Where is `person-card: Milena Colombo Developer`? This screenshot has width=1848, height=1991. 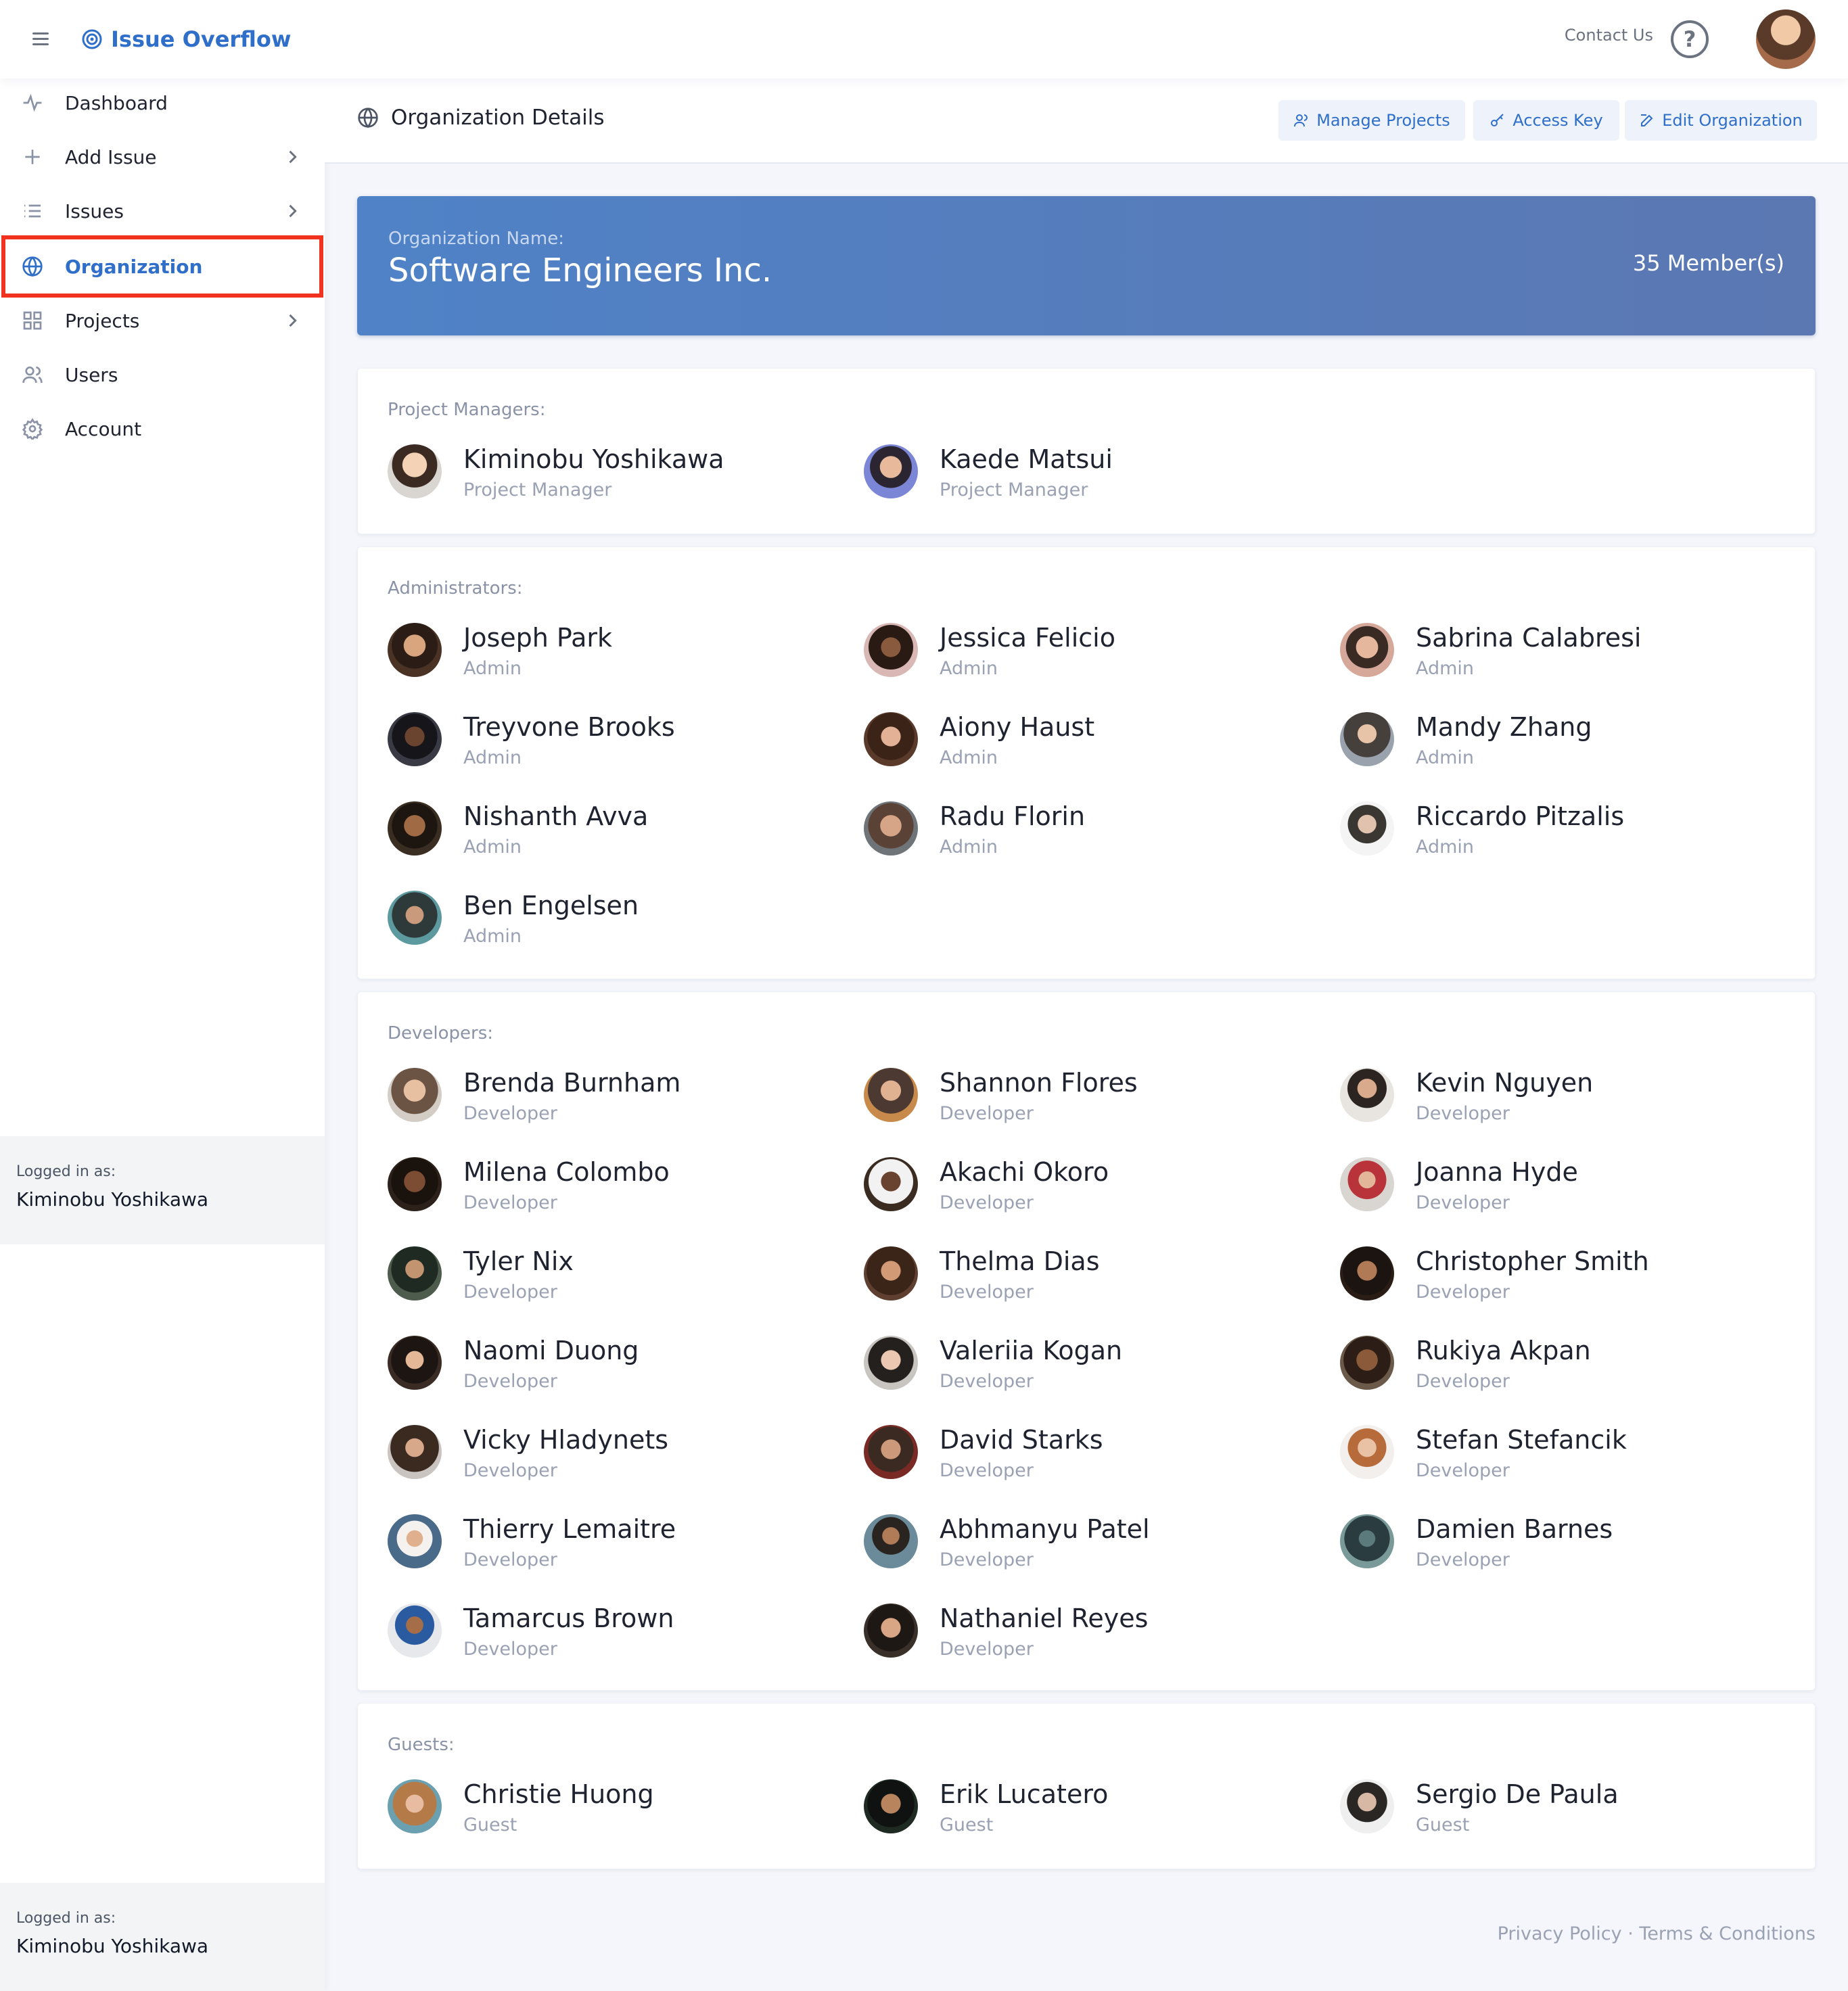 person-card: Milena Colombo Developer is located at coordinates (588, 1191).